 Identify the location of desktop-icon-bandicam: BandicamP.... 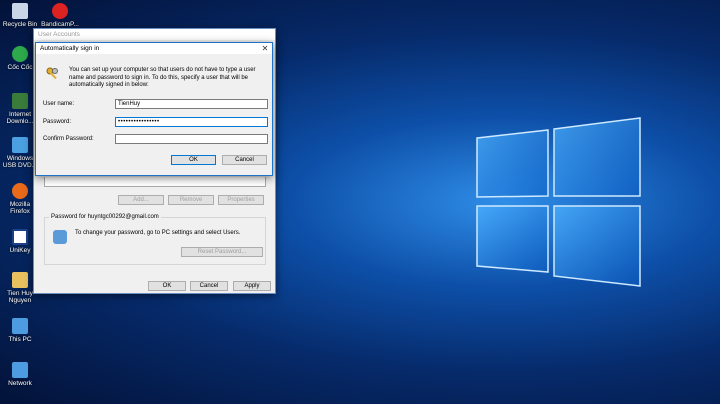
(60, 15).